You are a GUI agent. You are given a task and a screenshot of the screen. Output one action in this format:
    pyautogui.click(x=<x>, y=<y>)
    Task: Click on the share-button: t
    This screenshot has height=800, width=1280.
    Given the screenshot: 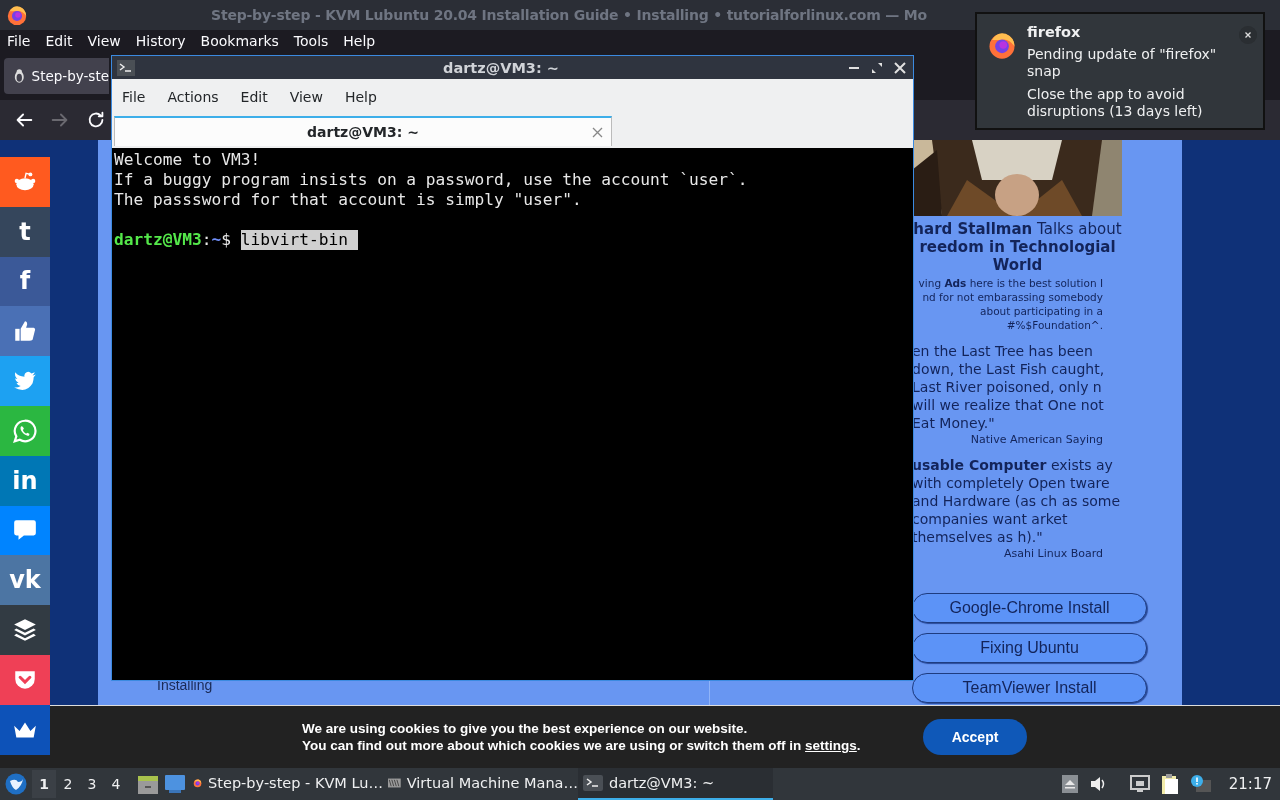 What is the action you would take?
    pyautogui.click(x=25, y=231)
    